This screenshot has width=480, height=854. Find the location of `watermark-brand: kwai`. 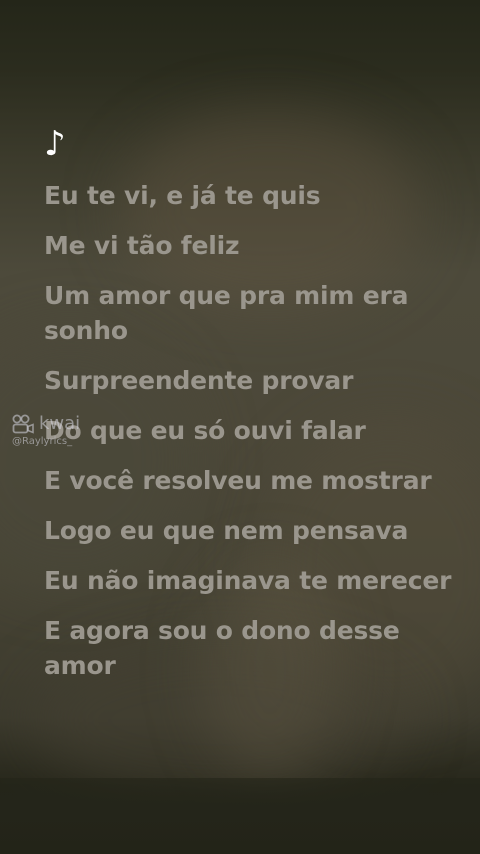

watermark-brand: kwai is located at coordinates (60, 423).